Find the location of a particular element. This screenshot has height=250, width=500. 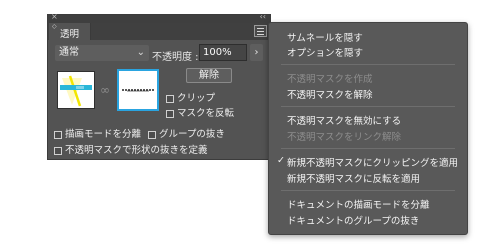

isolate-blending-label: 描画モードを分離 is located at coordinates (103, 134).